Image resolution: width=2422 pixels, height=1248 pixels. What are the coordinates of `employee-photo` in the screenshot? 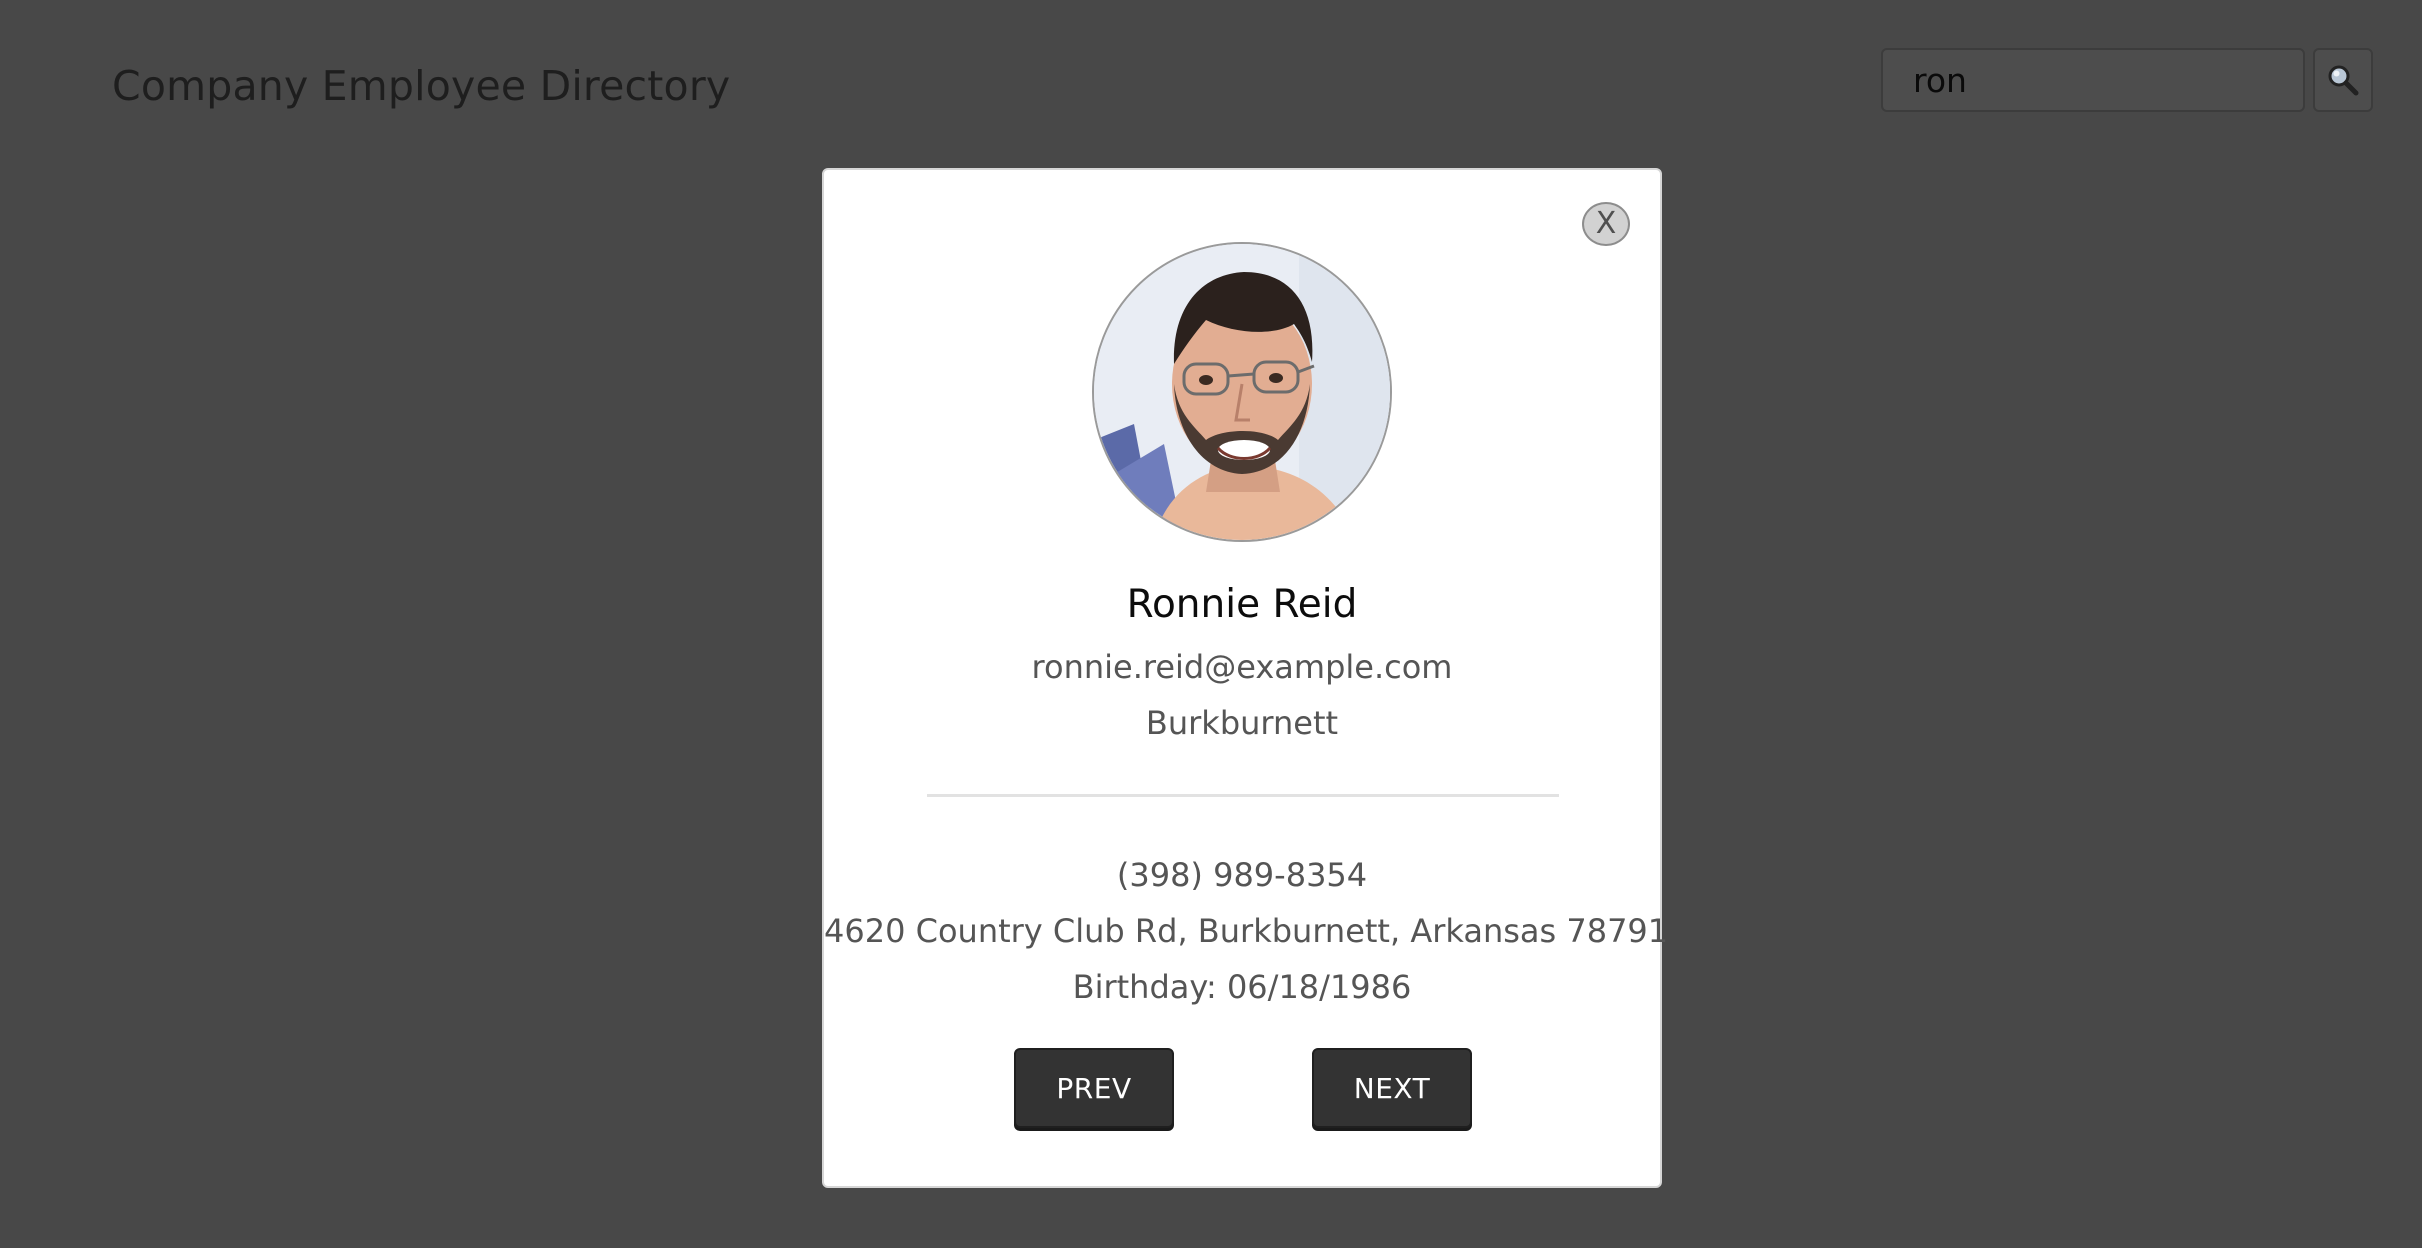 It's located at (1242, 392).